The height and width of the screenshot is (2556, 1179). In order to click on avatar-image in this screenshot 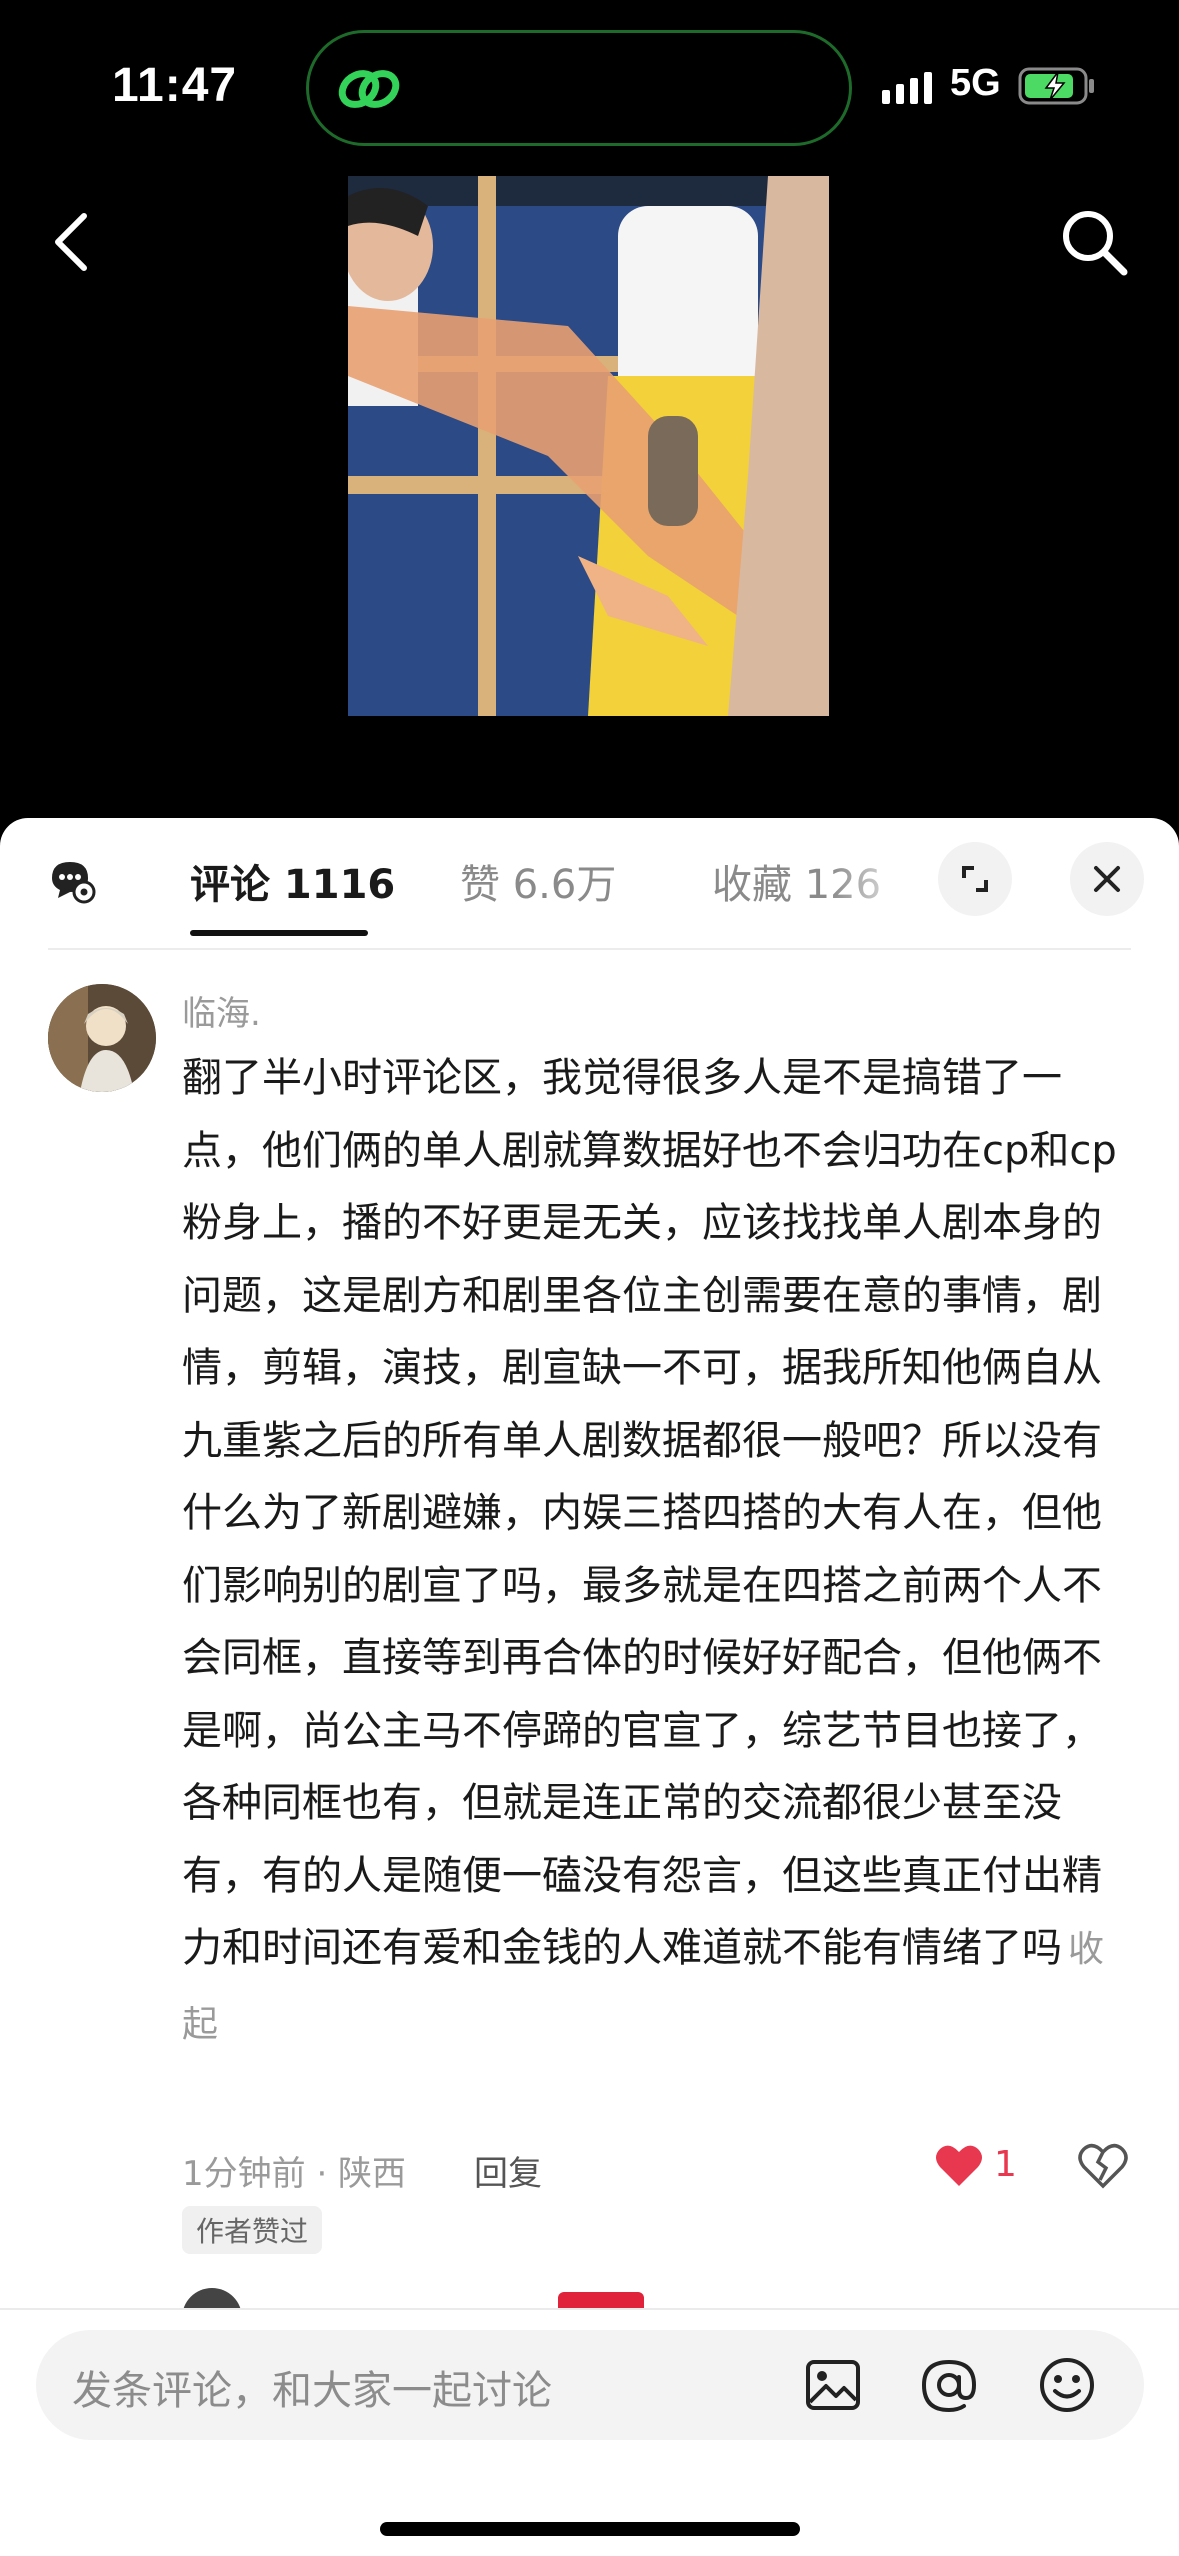, I will do `click(102, 1038)`.